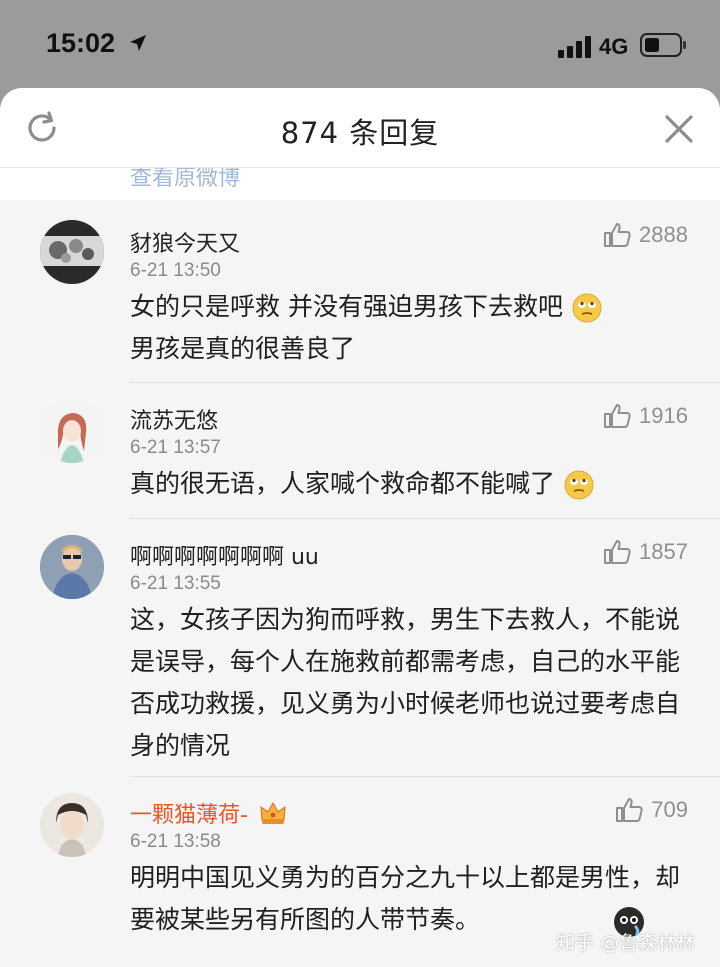 Image resolution: width=720 pixels, height=967 pixels. What do you see at coordinates (175, 270) in the screenshot?
I see `comment-time: 6-21 13:50` at bounding box center [175, 270].